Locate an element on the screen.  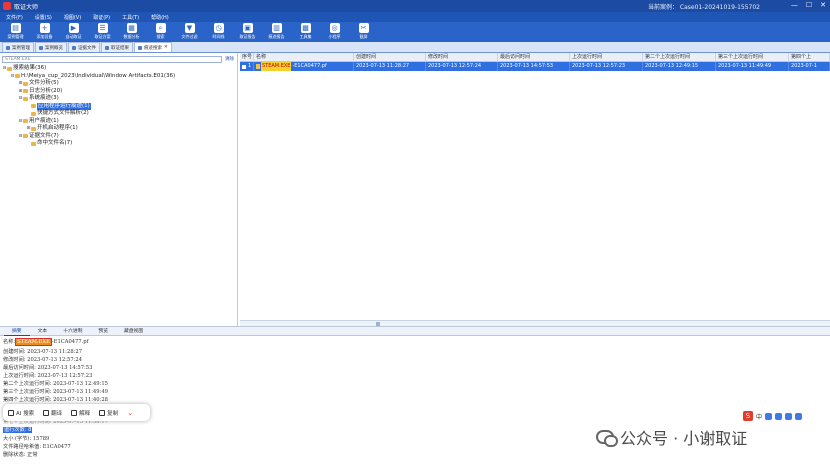
grid-icon is located at coordinates (799, 416).